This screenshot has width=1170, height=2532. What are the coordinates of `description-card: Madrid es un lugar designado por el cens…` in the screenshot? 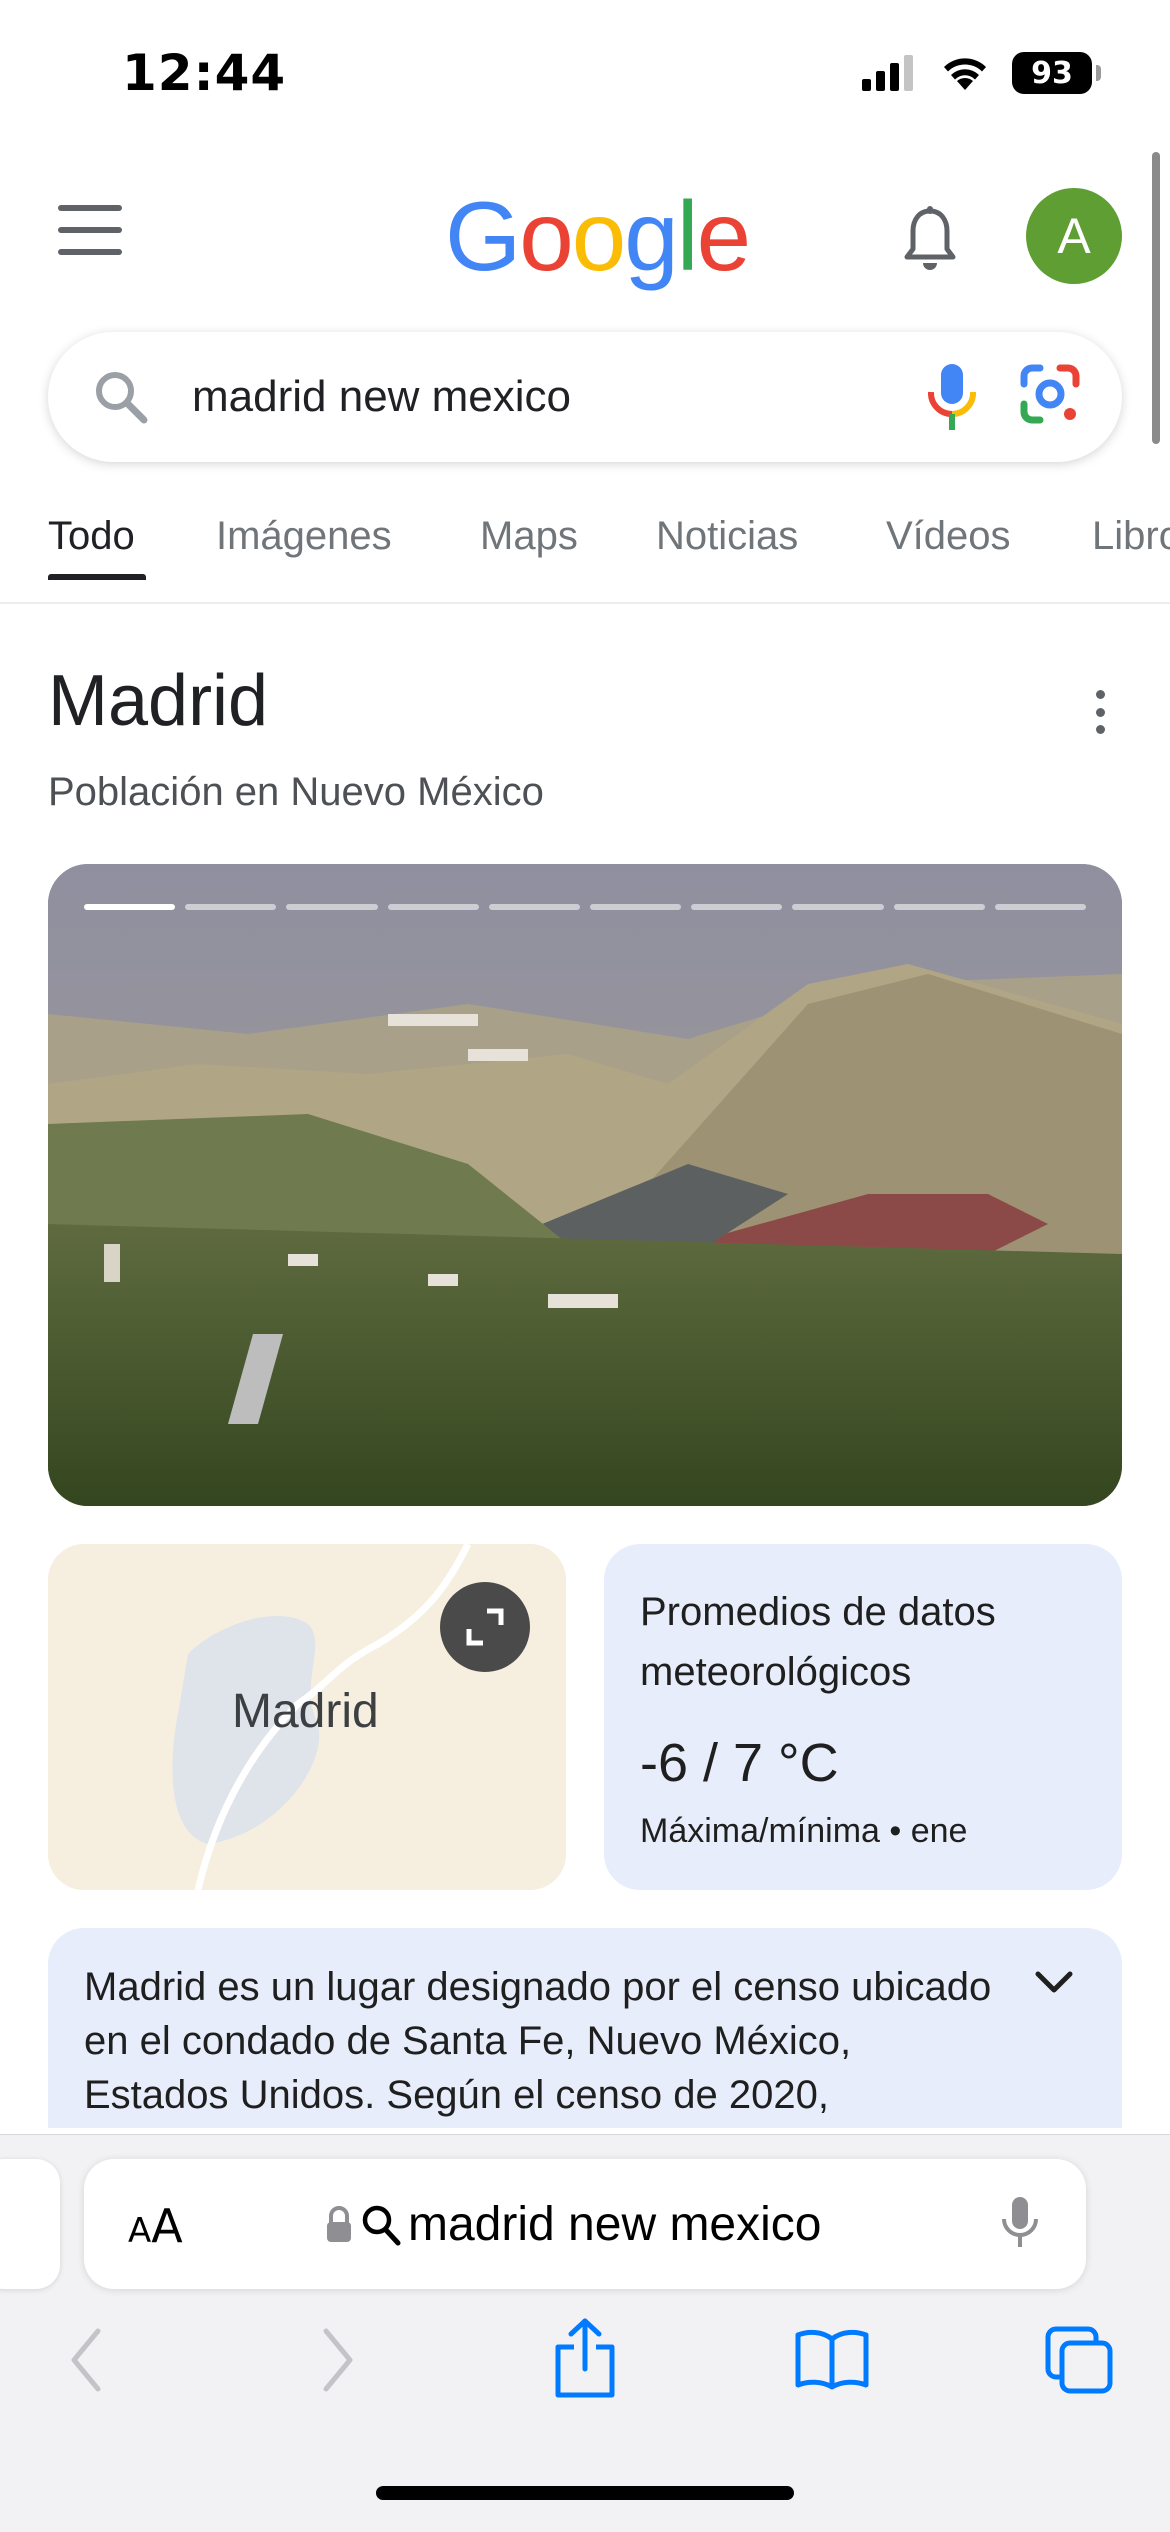 It's located at (585, 2028).